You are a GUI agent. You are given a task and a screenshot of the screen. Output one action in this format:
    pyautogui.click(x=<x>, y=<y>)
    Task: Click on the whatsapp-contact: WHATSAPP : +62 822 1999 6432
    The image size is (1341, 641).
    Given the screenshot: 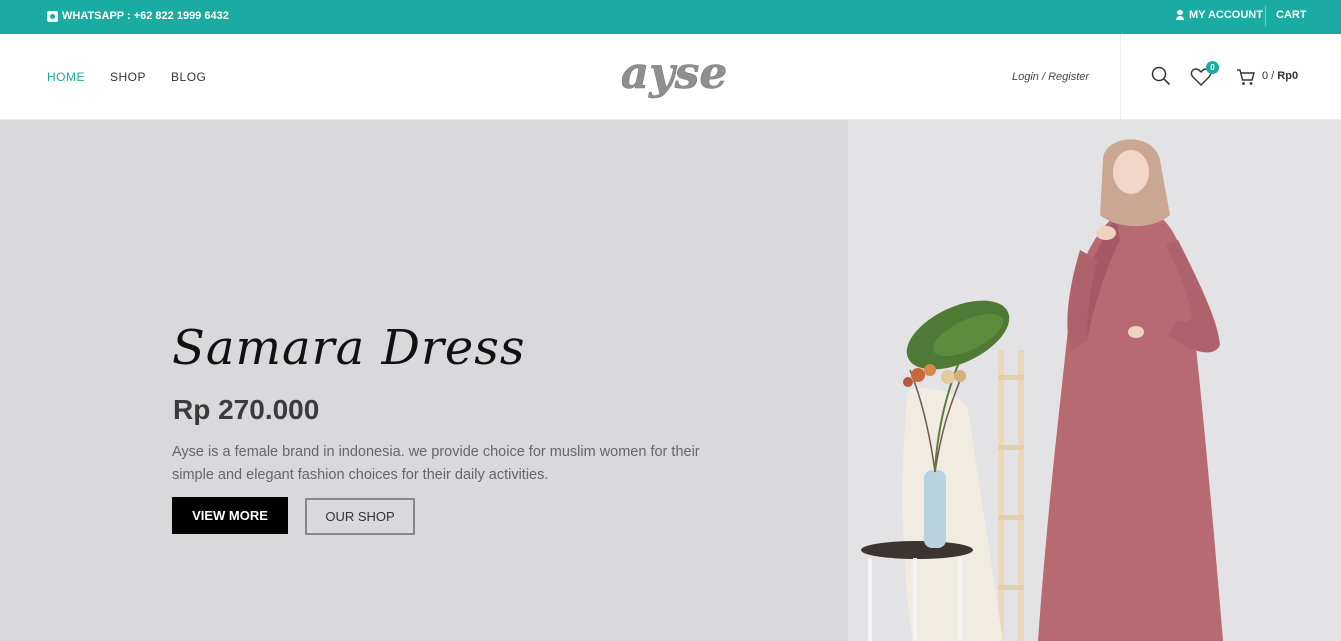 What is the action you would take?
    pyautogui.click(x=138, y=16)
    